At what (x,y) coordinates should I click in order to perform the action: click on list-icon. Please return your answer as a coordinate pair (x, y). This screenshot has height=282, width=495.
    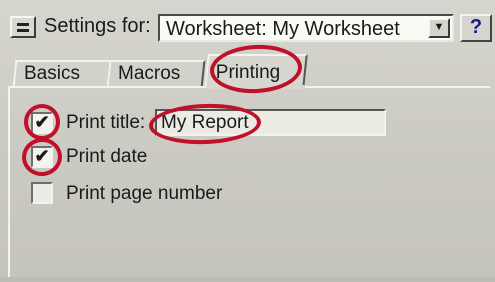
    Looking at the image, I should click on (23, 24).